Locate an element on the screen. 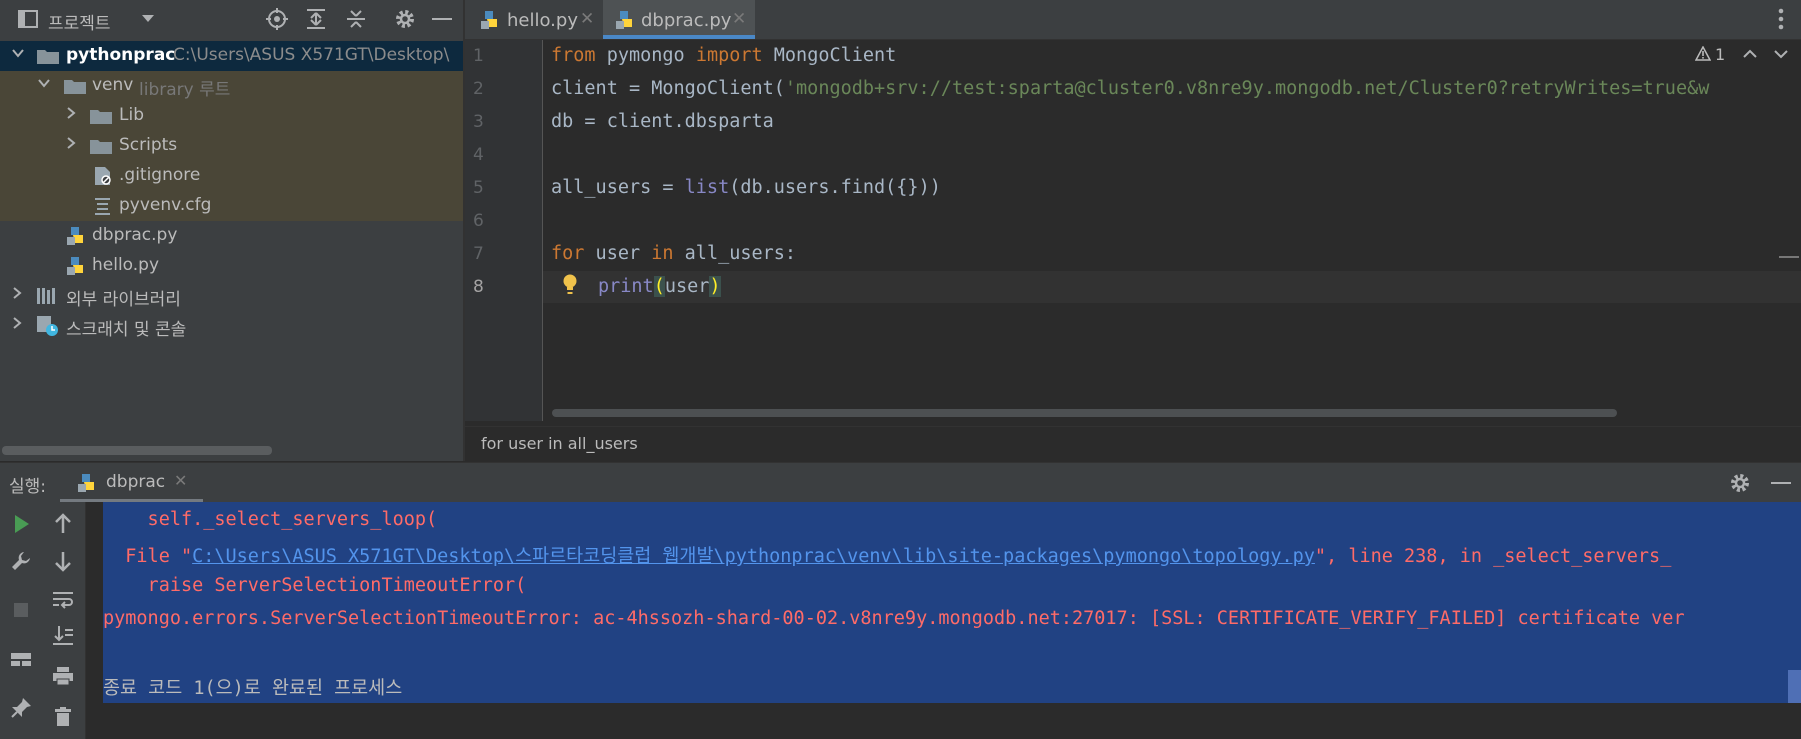  tree-item-scripts: Scripts is located at coordinates (231, 146).